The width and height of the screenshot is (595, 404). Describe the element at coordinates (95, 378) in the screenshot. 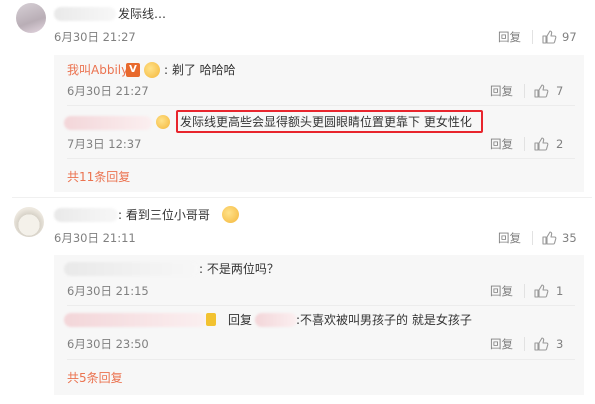

I see `more-replies-link: 共5条回复` at that location.